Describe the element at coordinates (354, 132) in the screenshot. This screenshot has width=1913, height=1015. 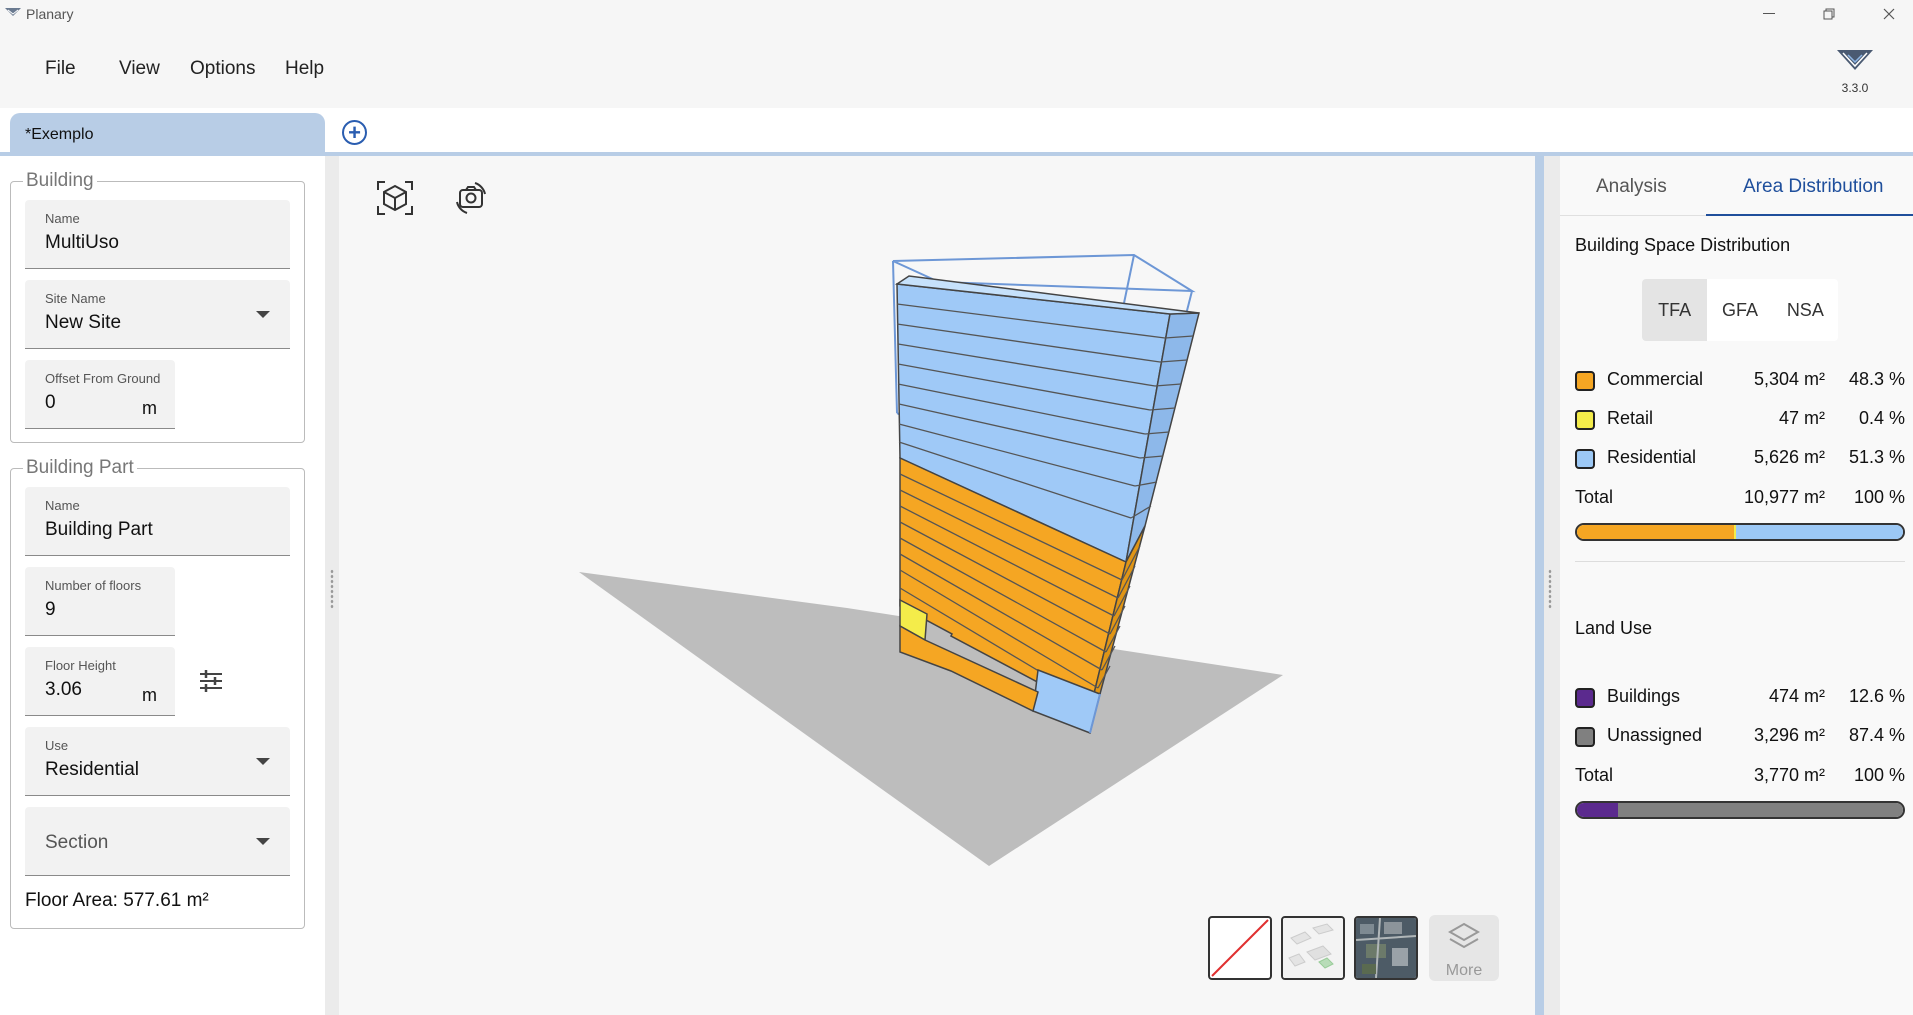
I see `add-tab-icon: +` at that location.